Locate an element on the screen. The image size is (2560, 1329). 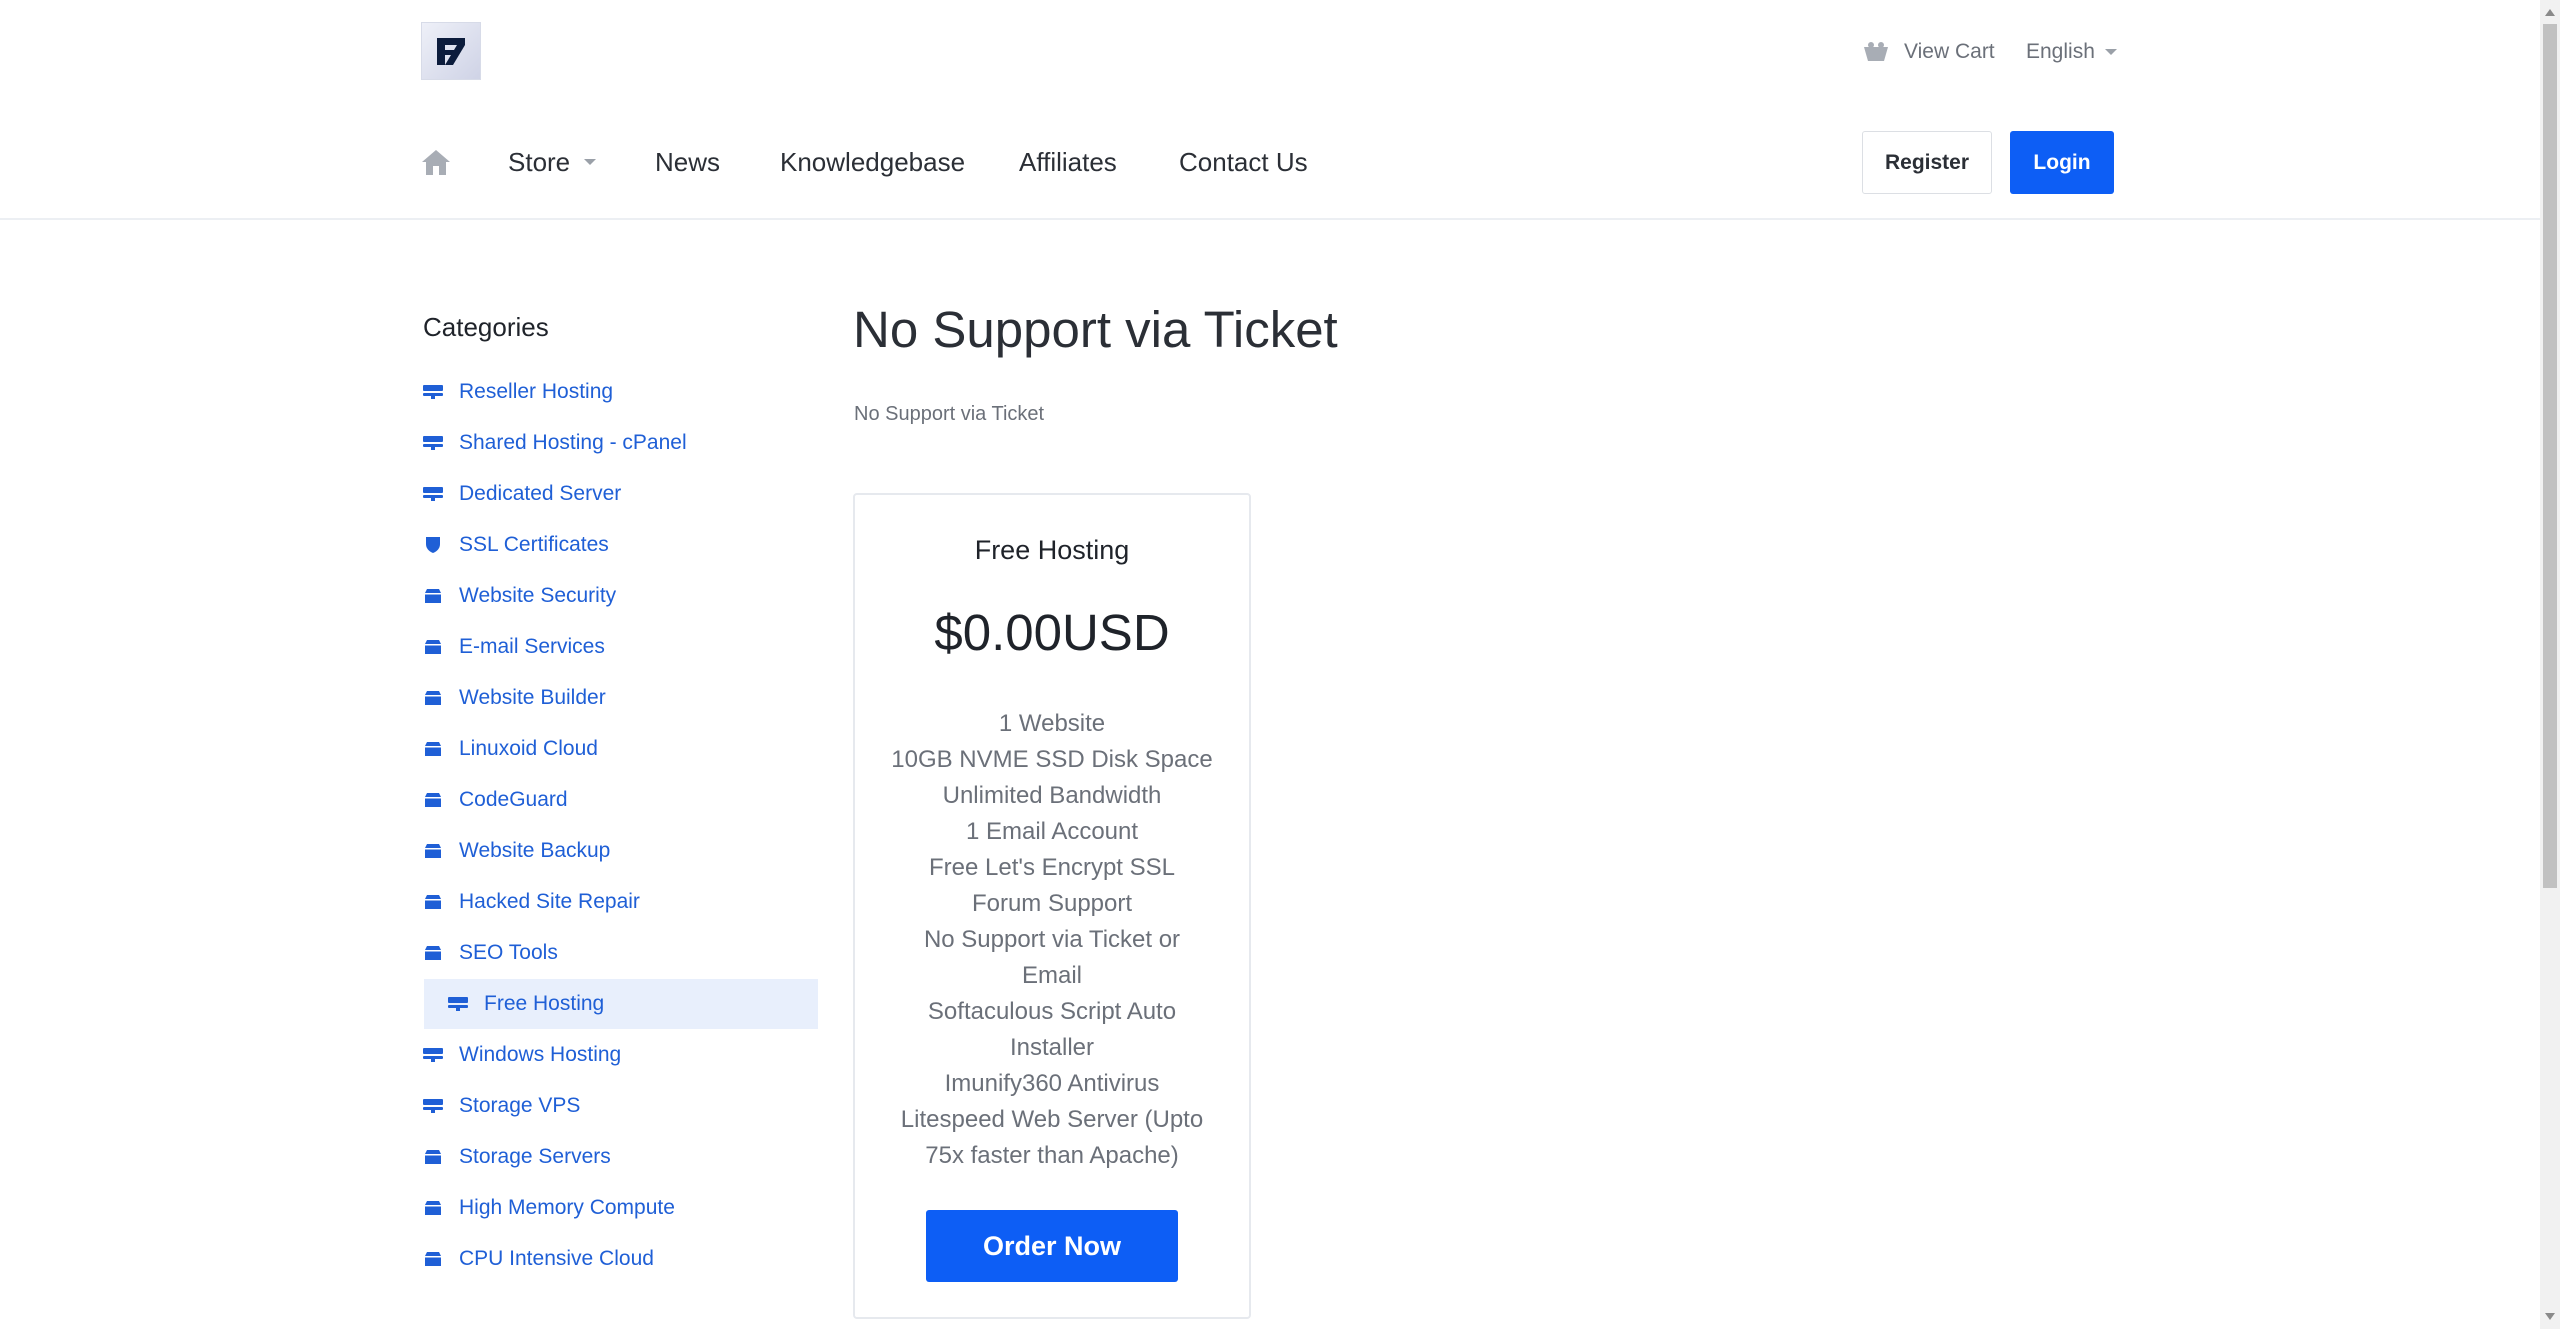
sidebar-item-label: Hacked Site Repair is located at coordinates (549, 901).